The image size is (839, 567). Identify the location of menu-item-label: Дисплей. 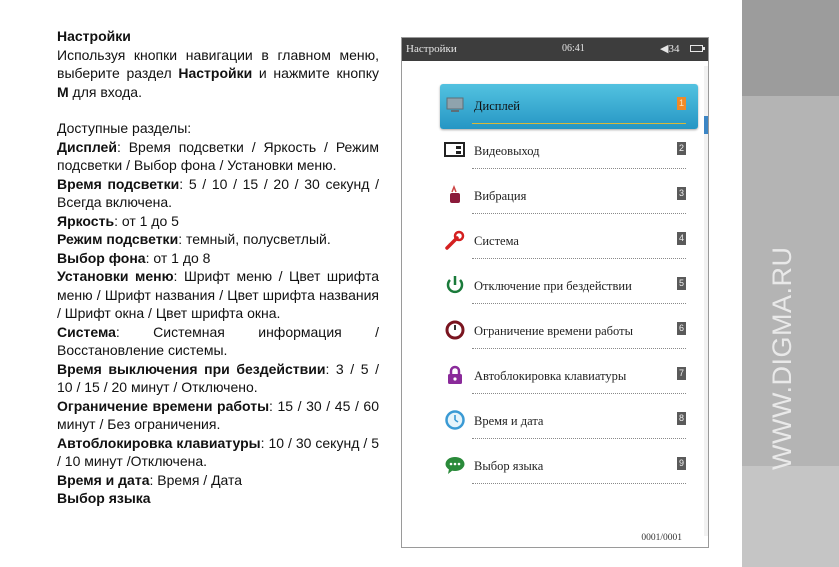
(497, 106).